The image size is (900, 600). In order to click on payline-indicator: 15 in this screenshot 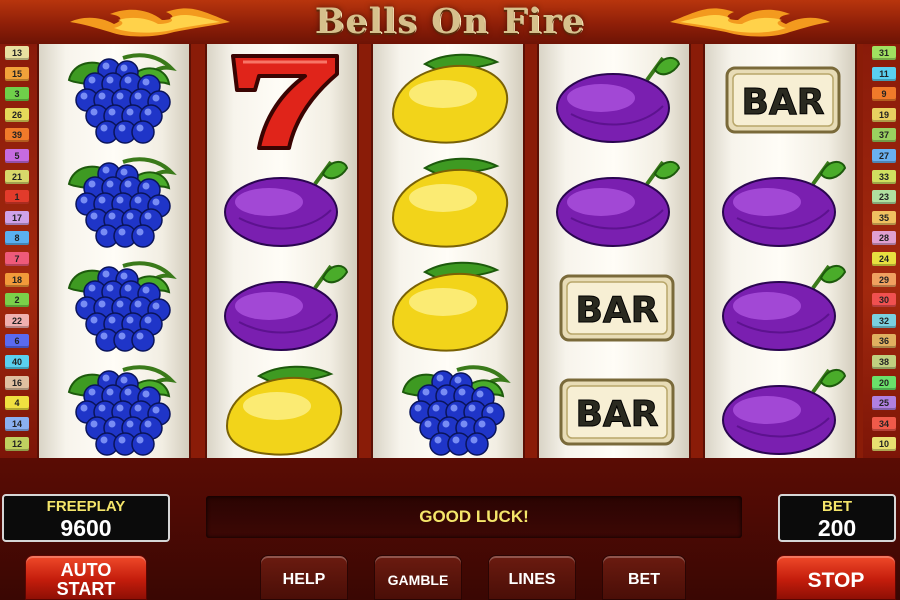, I will do `click(17, 73)`.